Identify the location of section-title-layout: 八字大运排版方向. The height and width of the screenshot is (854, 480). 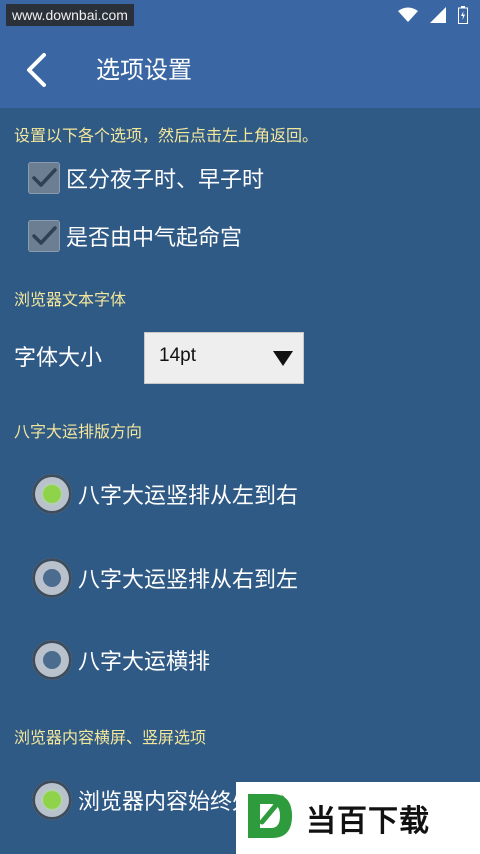
(78, 431).